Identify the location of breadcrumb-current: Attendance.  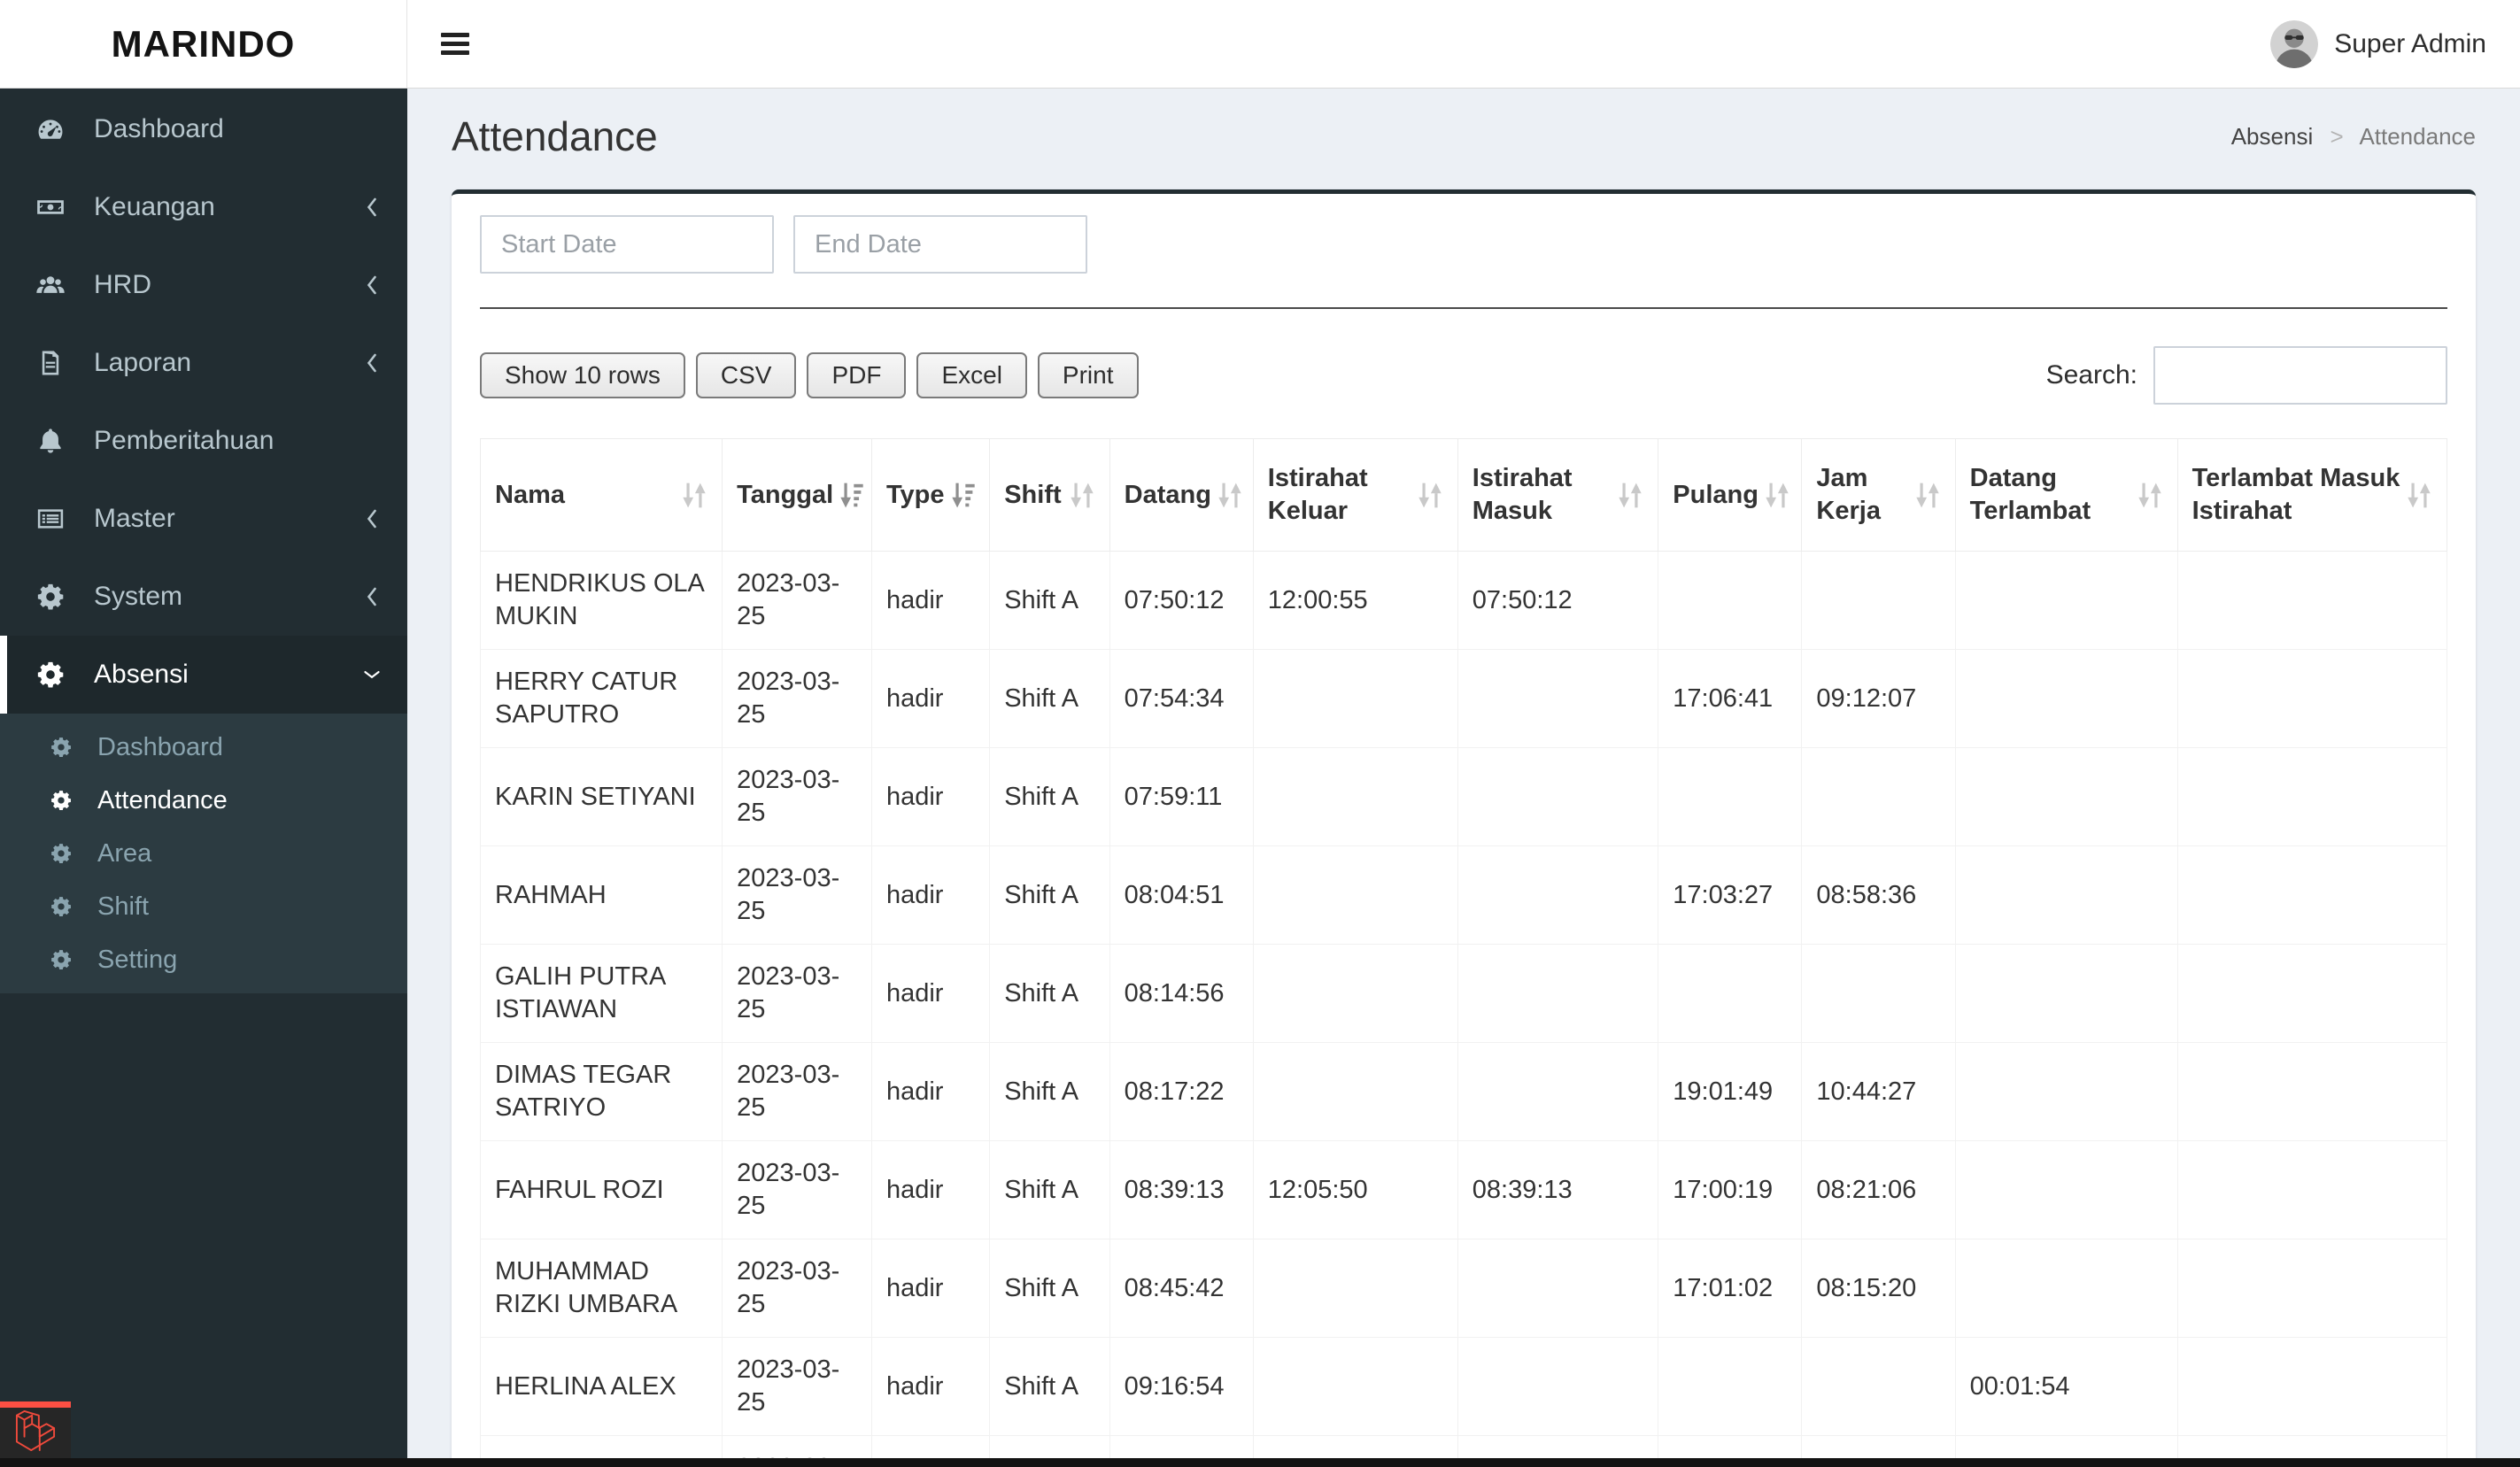
(2417, 136).